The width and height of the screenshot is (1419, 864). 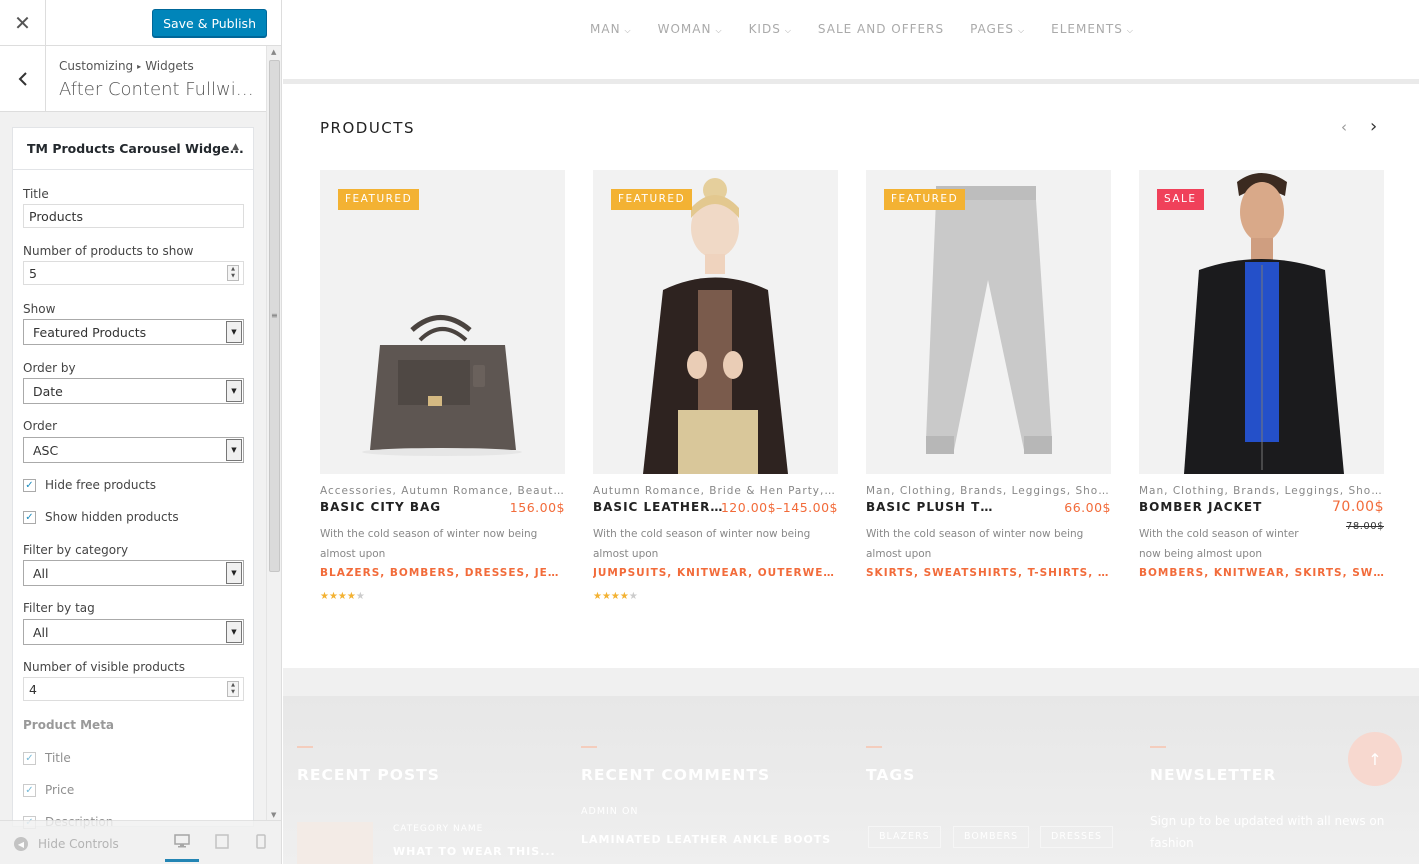 I want to click on scroll-up-icon: ▲, so click(x=273, y=52).